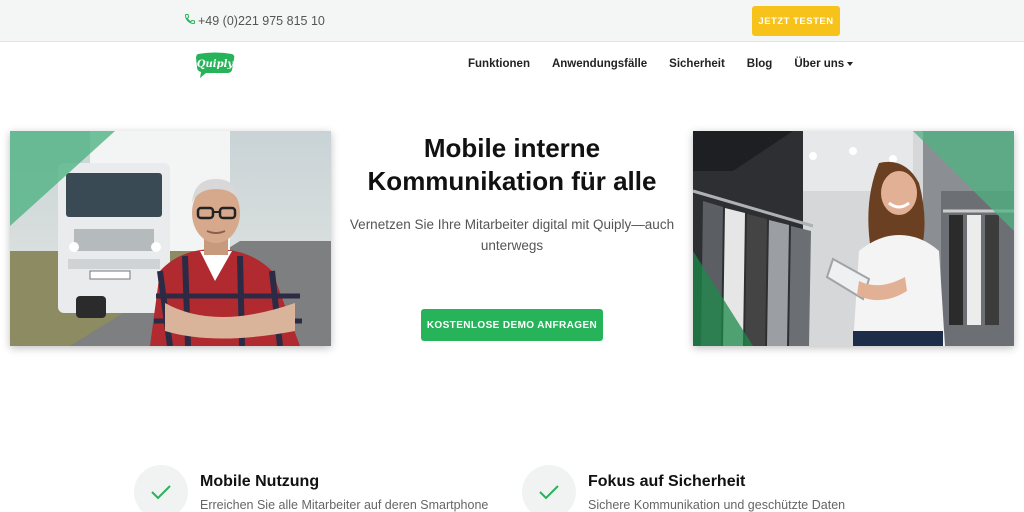 Image resolution: width=1024 pixels, height=512 pixels. I want to click on nav-item-funktionen: Funktionen, so click(499, 64).